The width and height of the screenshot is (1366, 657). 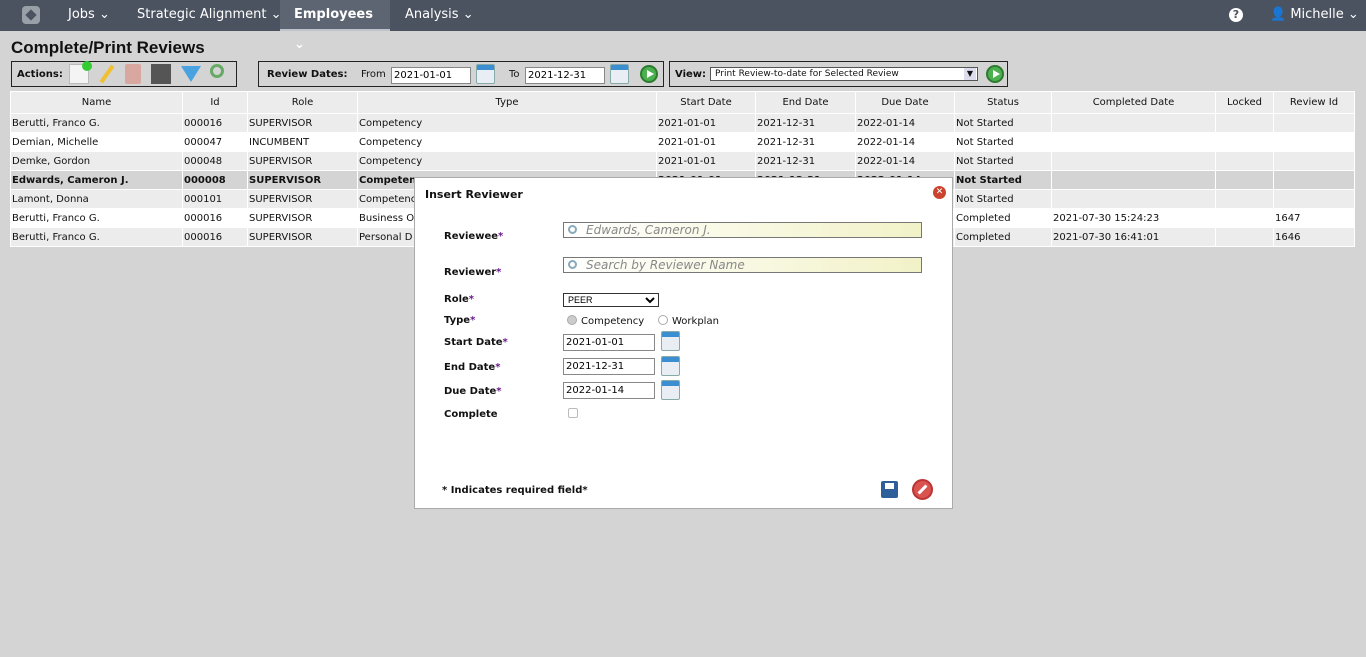 I want to click on nav-label: Analysis, so click(x=432, y=14).